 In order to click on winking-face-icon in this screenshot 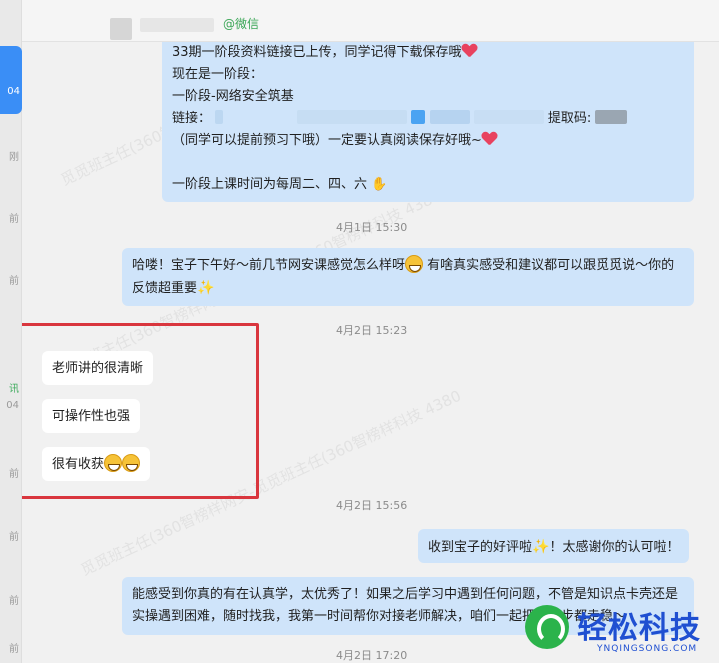, I will do `click(414, 264)`.